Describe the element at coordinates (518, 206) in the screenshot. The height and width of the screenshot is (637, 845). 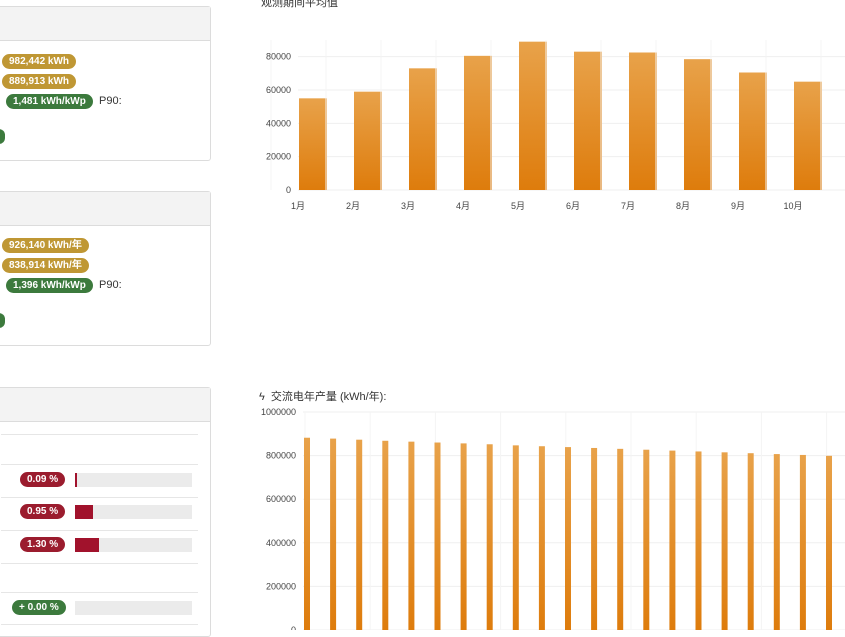
I see `x-tick-label: 5月` at that location.